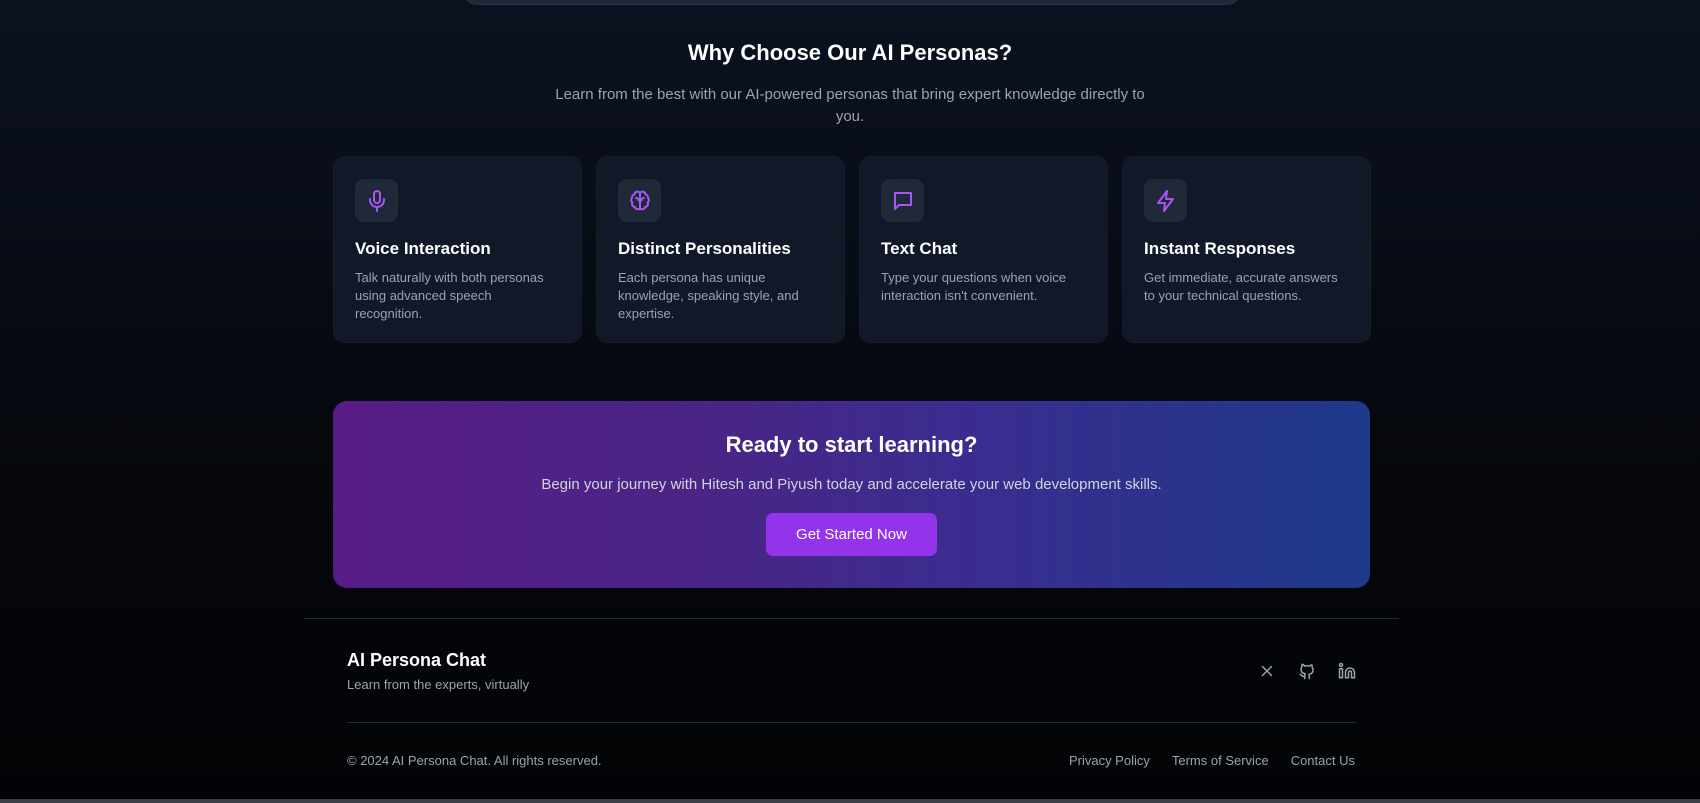  What do you see at coordinates (704, 248) in the screenshot?
I see `feature-card-title: Distinct Personalities` at bounding box center [704, 248].